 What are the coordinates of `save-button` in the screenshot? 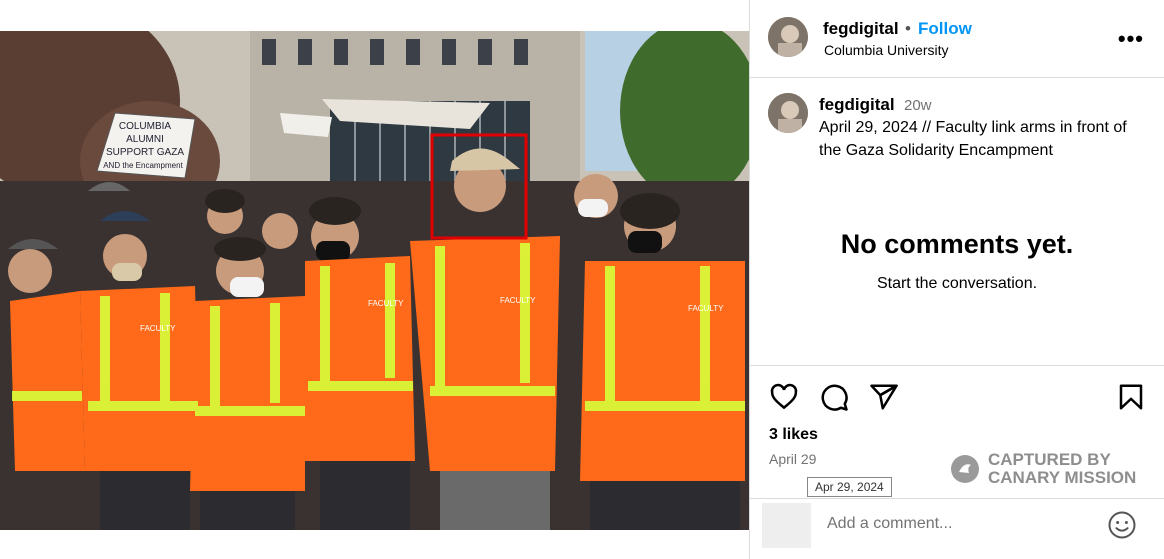 It's located at (1131, 399).